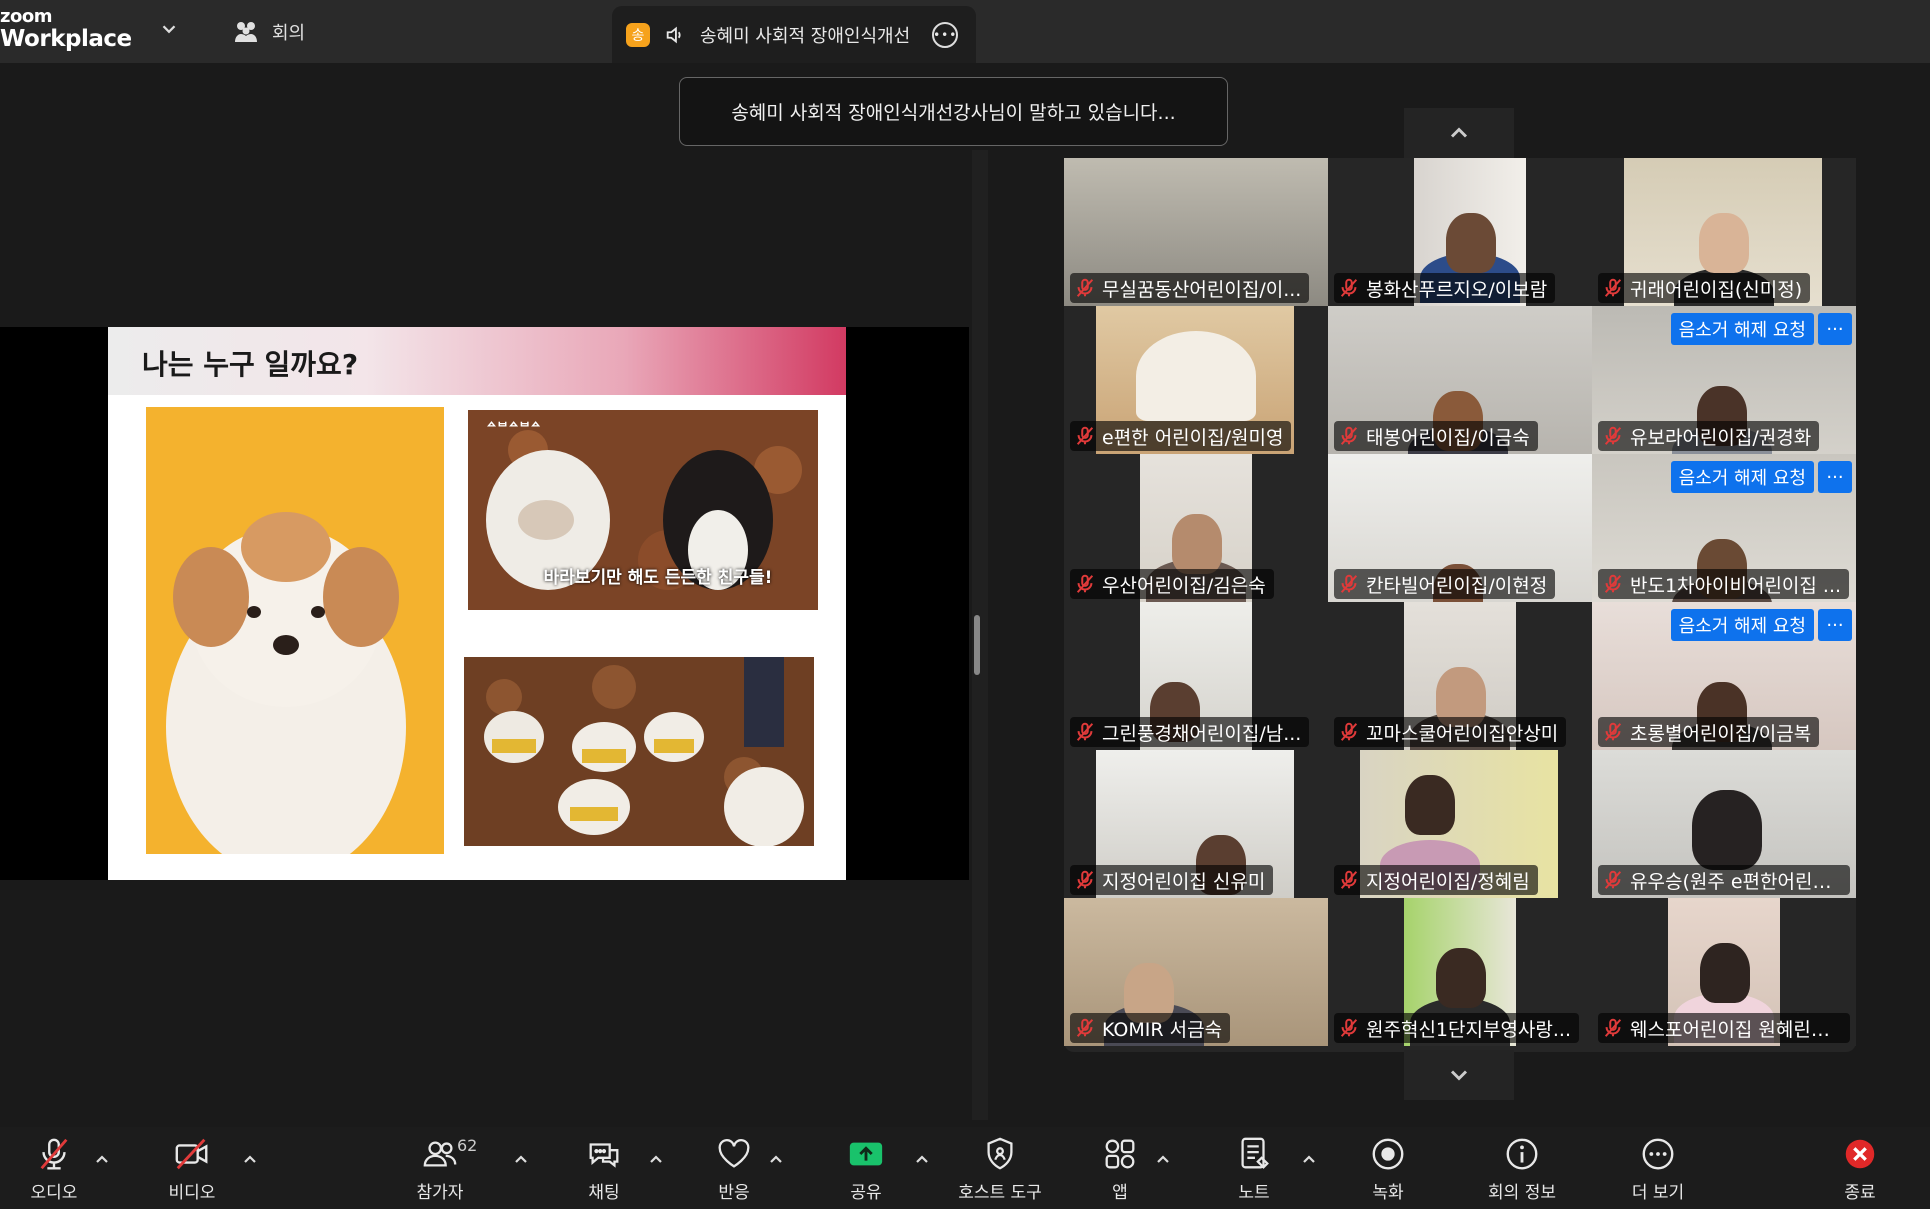 The image size is (1930, 1209). I want to click on speaker-more-icon: •••, so click(945, 34).